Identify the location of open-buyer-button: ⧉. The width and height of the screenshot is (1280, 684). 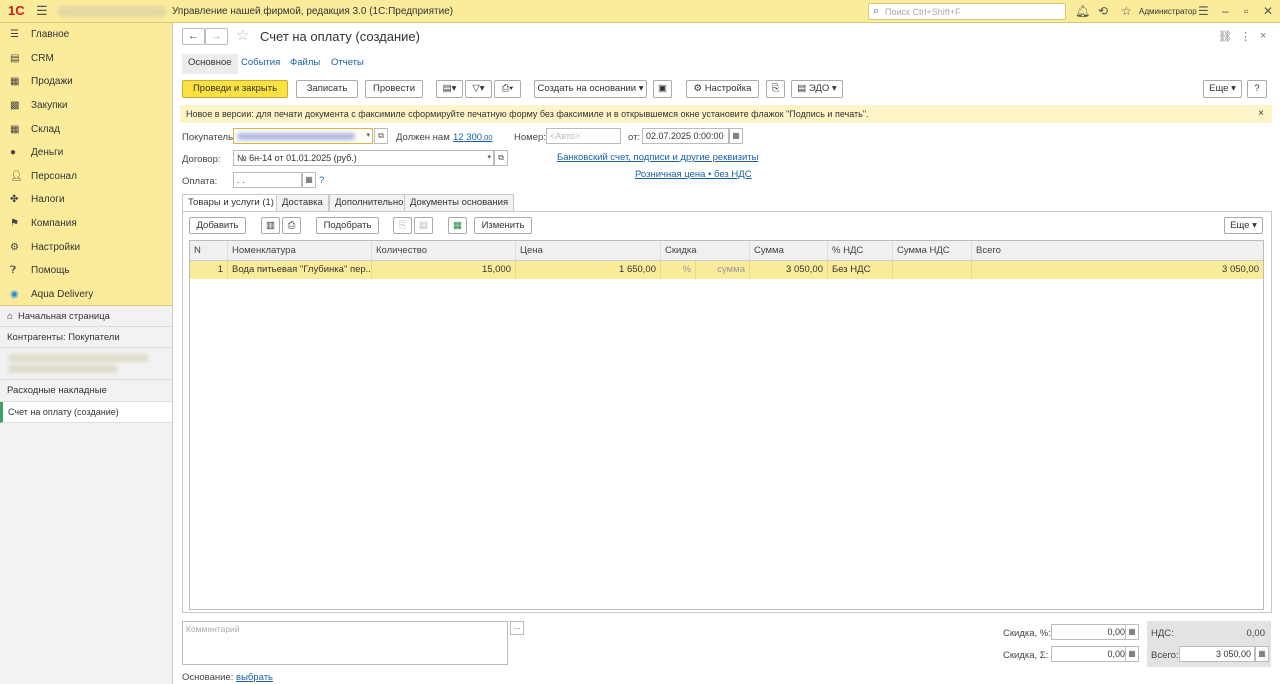
(381, 136).